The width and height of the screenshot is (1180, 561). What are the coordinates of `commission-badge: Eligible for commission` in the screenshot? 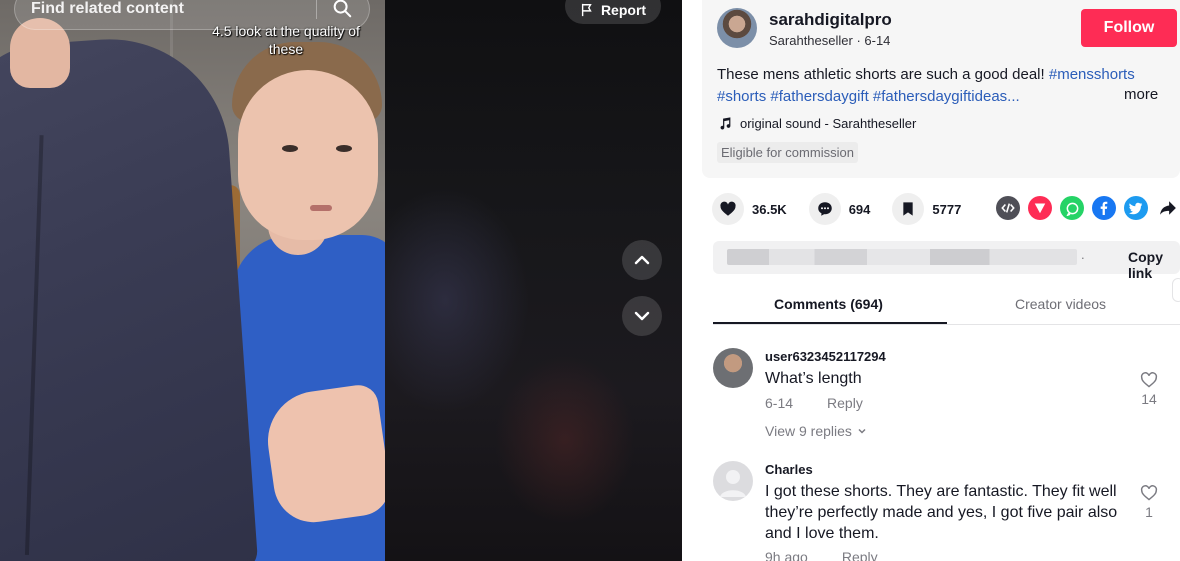 It's located at (787, 152).